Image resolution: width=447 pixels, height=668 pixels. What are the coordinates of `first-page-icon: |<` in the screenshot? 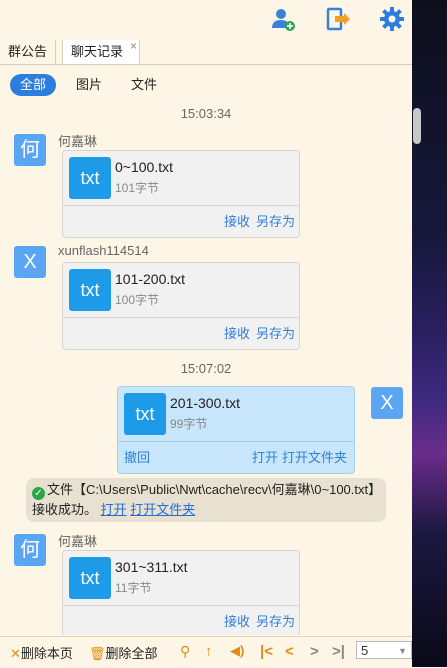 It's located at (266, 651).